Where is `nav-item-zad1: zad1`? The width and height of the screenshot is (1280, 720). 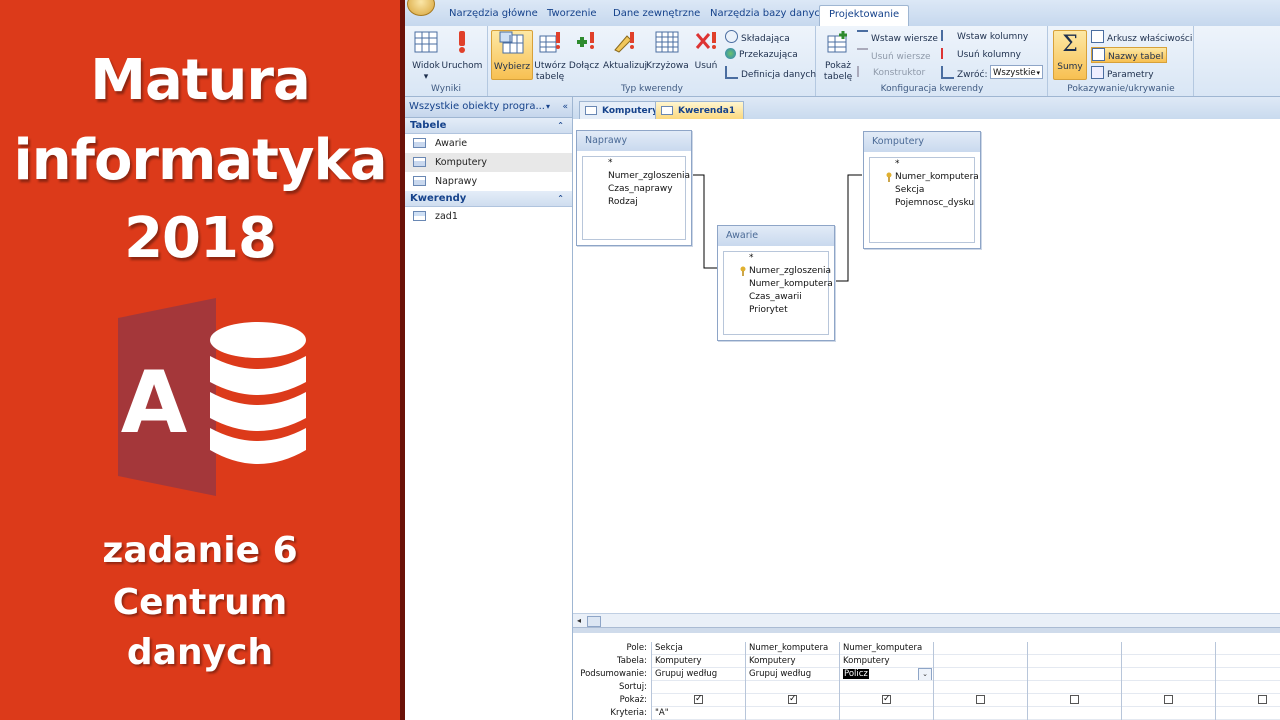 nav-item-zad1: zad1 is located at coordinates (488, 216).